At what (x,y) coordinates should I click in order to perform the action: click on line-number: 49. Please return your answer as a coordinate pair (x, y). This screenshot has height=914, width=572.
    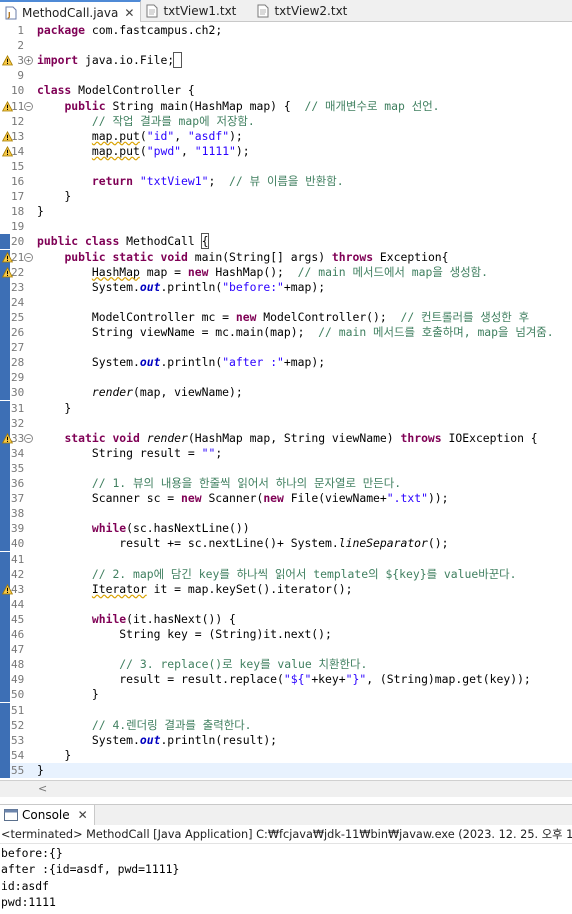
    Looking at the image, I should click on (18, 680).